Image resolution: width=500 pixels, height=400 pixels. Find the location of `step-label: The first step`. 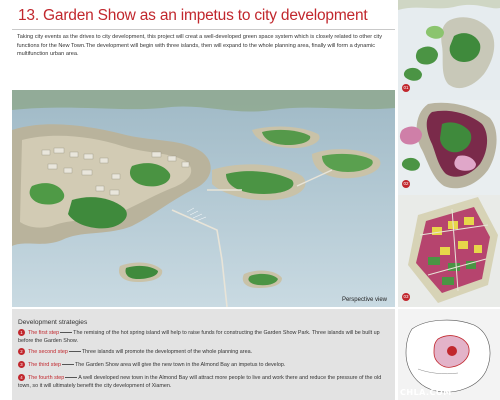

step-label: The first step is located at coordinates (44, 332).